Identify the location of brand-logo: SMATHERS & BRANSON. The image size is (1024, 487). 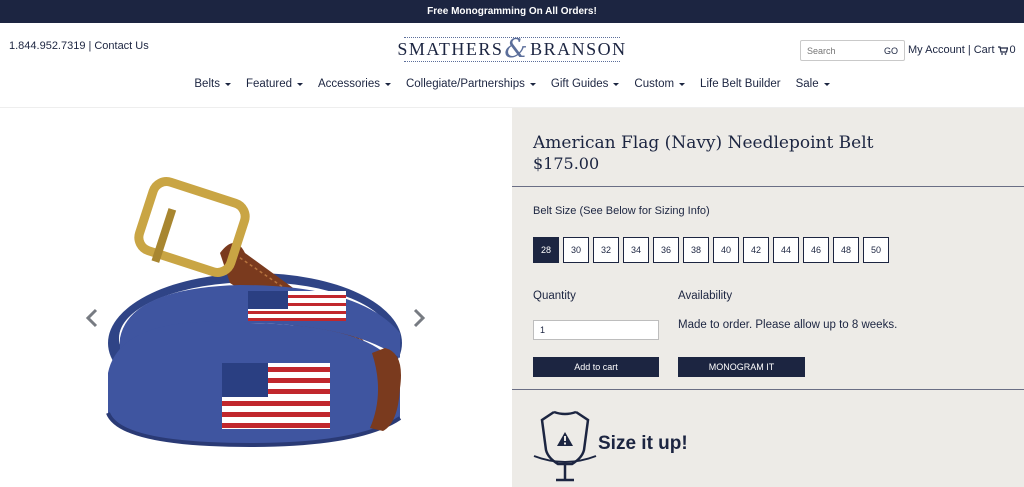
(511, 49).